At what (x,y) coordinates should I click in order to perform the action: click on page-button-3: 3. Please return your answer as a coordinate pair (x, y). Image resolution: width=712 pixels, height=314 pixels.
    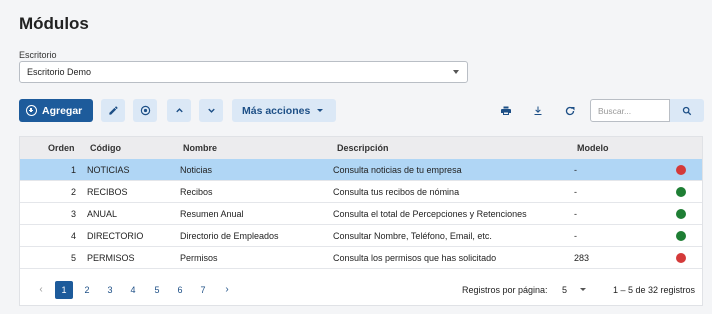
    Looking at the image, I should click on (110, 290).